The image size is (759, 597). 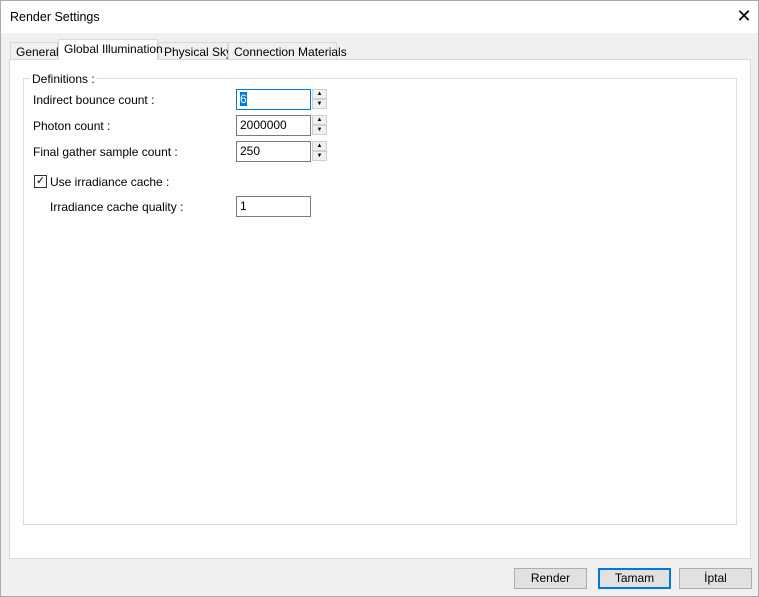 I want to click on selected-text: 6, so click(x=243, y=99).